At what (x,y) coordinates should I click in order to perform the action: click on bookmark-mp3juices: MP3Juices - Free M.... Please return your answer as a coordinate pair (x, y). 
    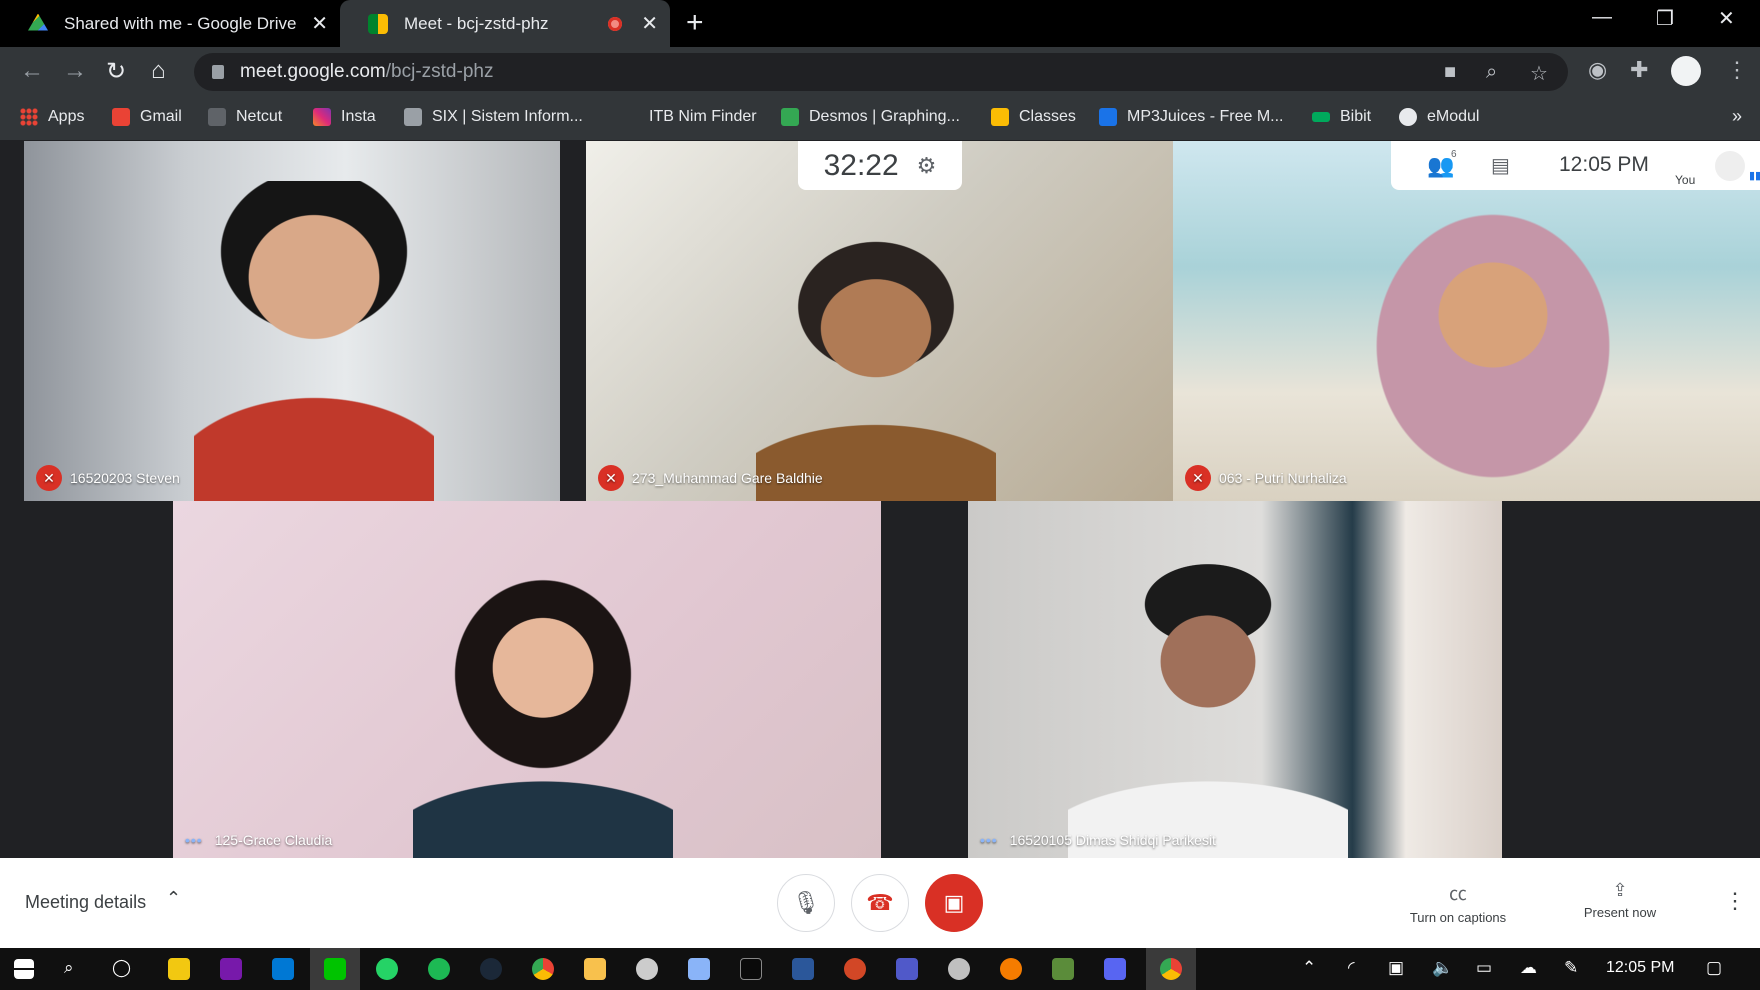
    Looking at the image, I should click on (1191, 117).